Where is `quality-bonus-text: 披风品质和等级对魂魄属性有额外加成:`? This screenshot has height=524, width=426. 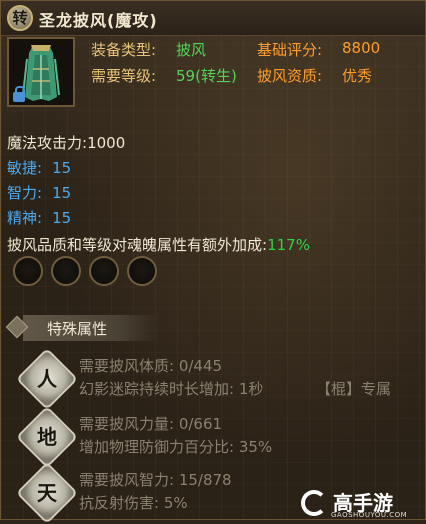
quality-bonus-text: 披风品质和等级对魂魄属性有额外加成: is located at coordinates (137, 245).